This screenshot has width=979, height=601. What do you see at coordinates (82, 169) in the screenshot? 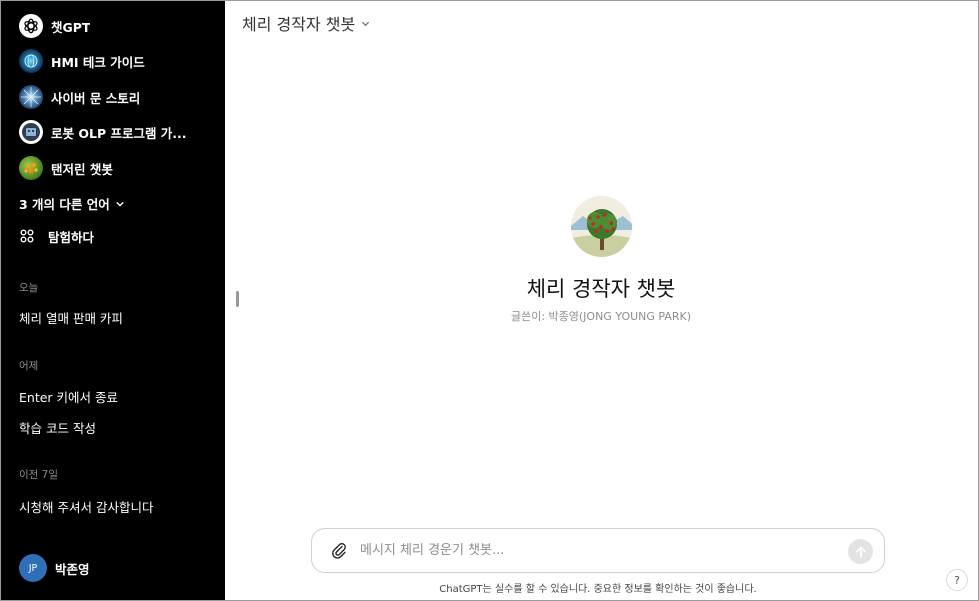
I see `sidebar-item-label: 탠저린 챗봇` at bounding box center [82, 169].